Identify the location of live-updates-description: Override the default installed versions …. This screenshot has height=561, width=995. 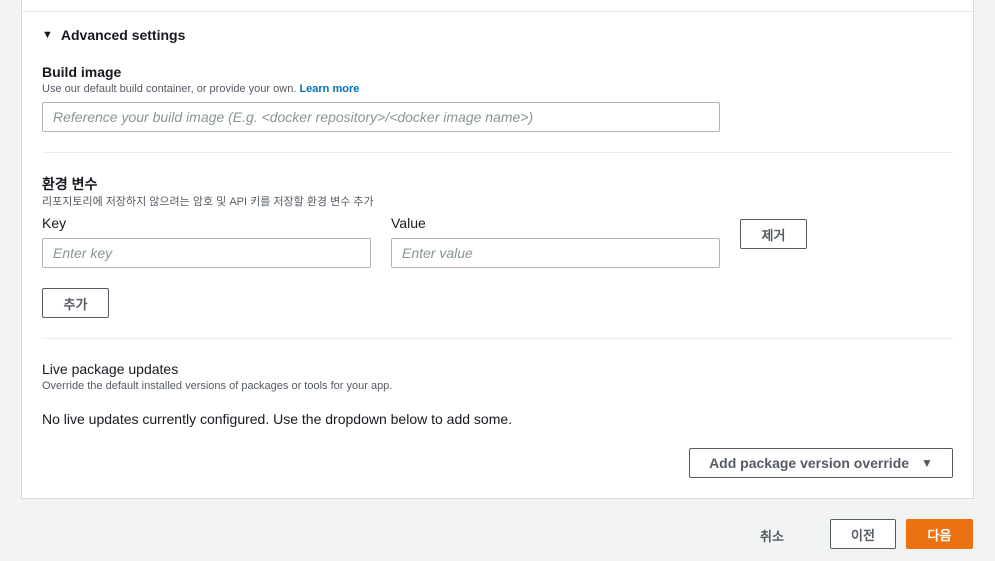
(217, 386).